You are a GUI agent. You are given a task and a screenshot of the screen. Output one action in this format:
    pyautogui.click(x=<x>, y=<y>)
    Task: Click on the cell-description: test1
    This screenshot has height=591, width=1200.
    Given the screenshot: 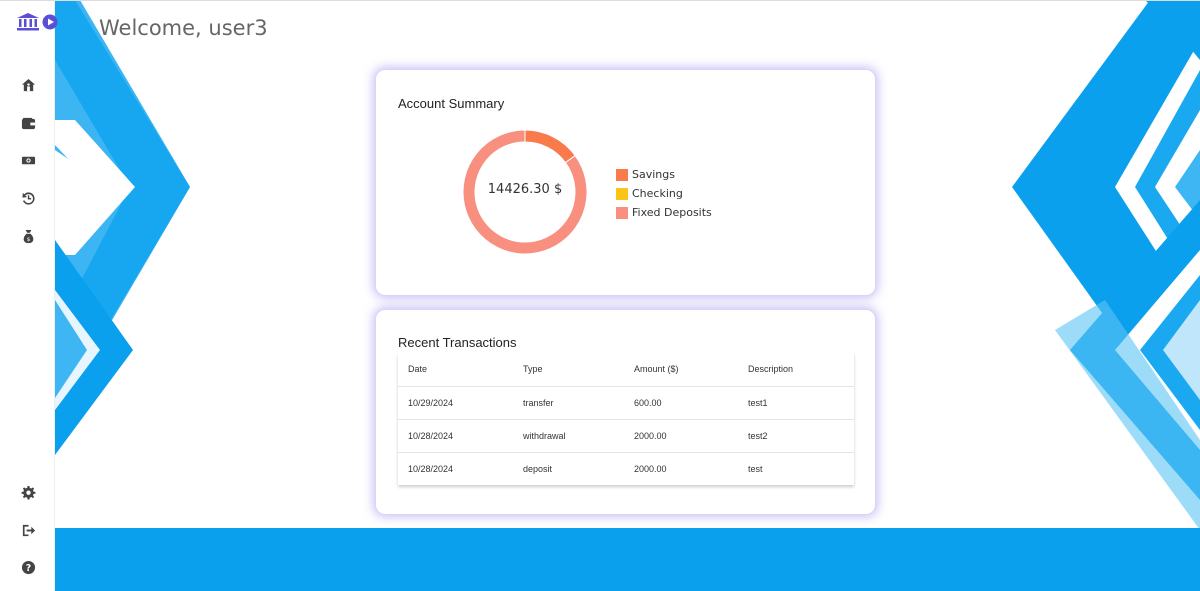 What is the action you would take?
    pyautogui.click(x=796, y=403)
    